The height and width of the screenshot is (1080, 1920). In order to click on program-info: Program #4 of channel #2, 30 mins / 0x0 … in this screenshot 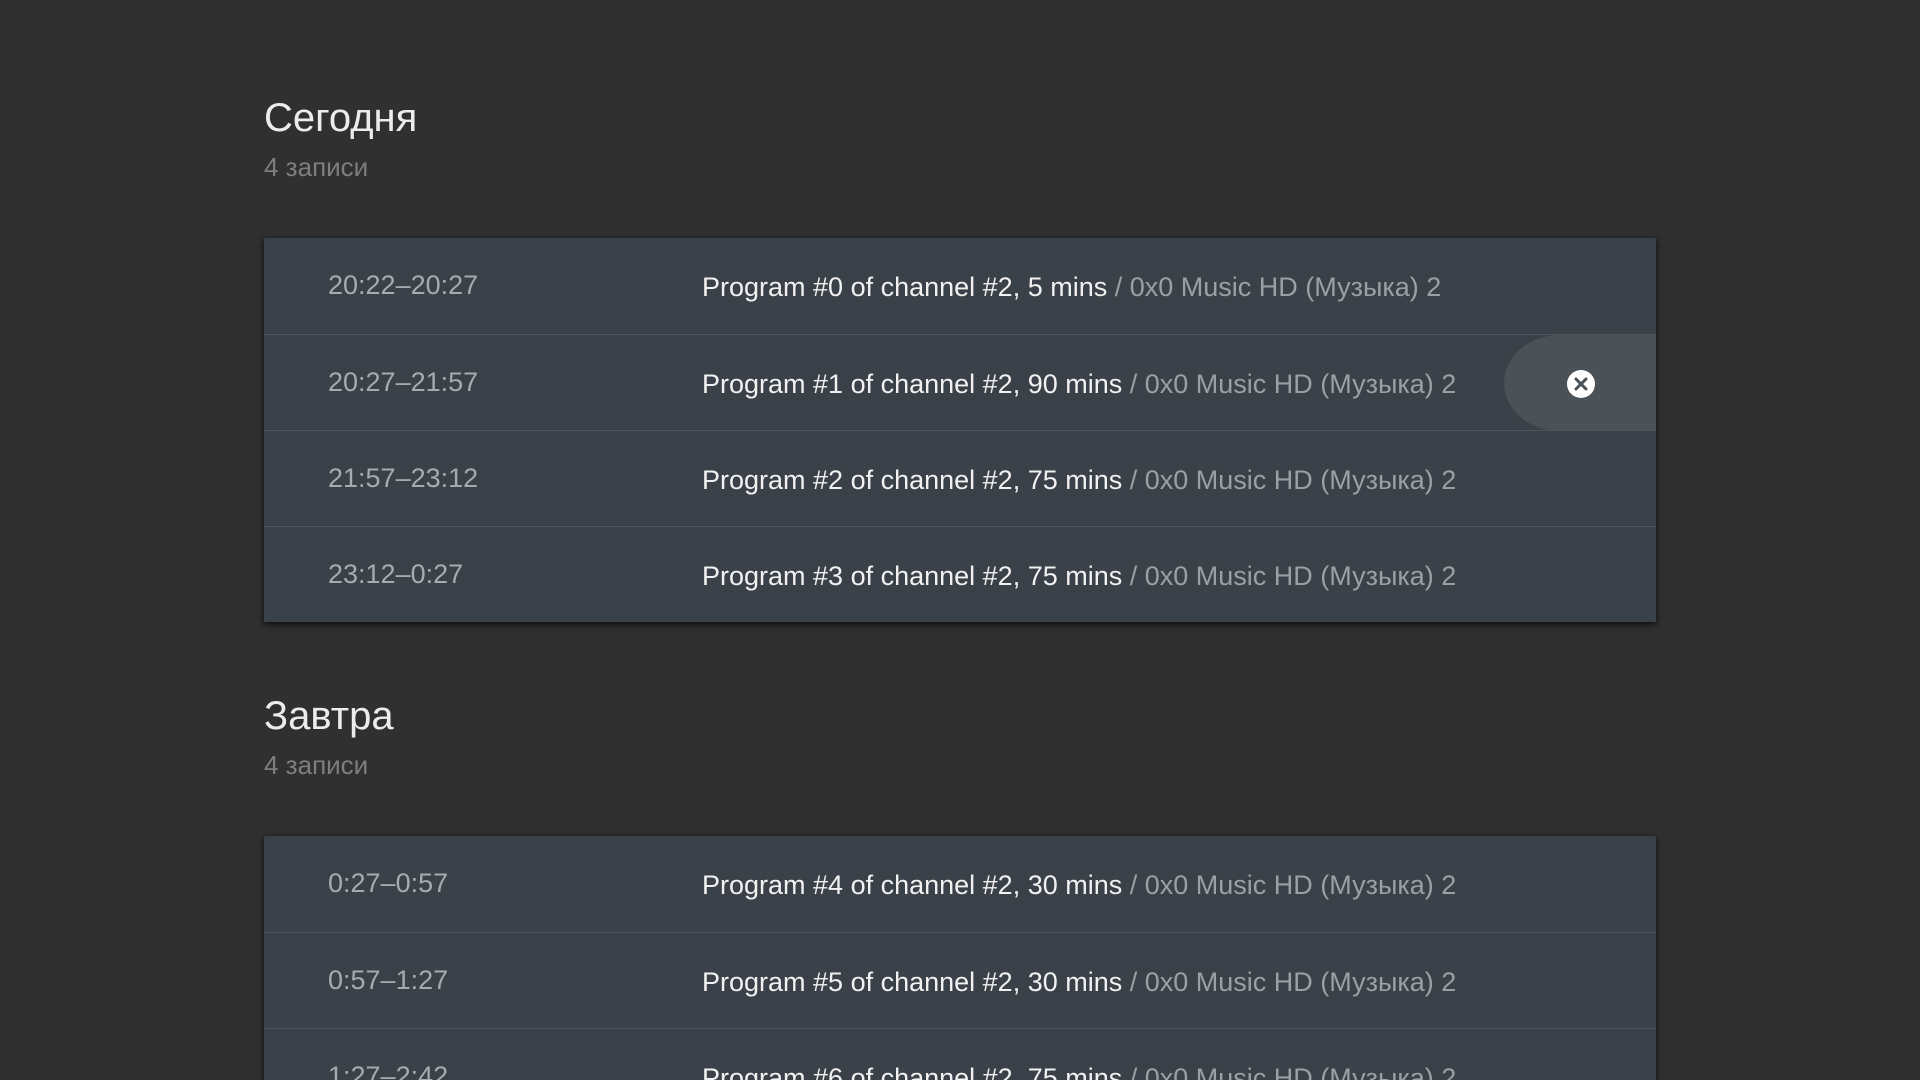, I will do `click(1079, 885)`.